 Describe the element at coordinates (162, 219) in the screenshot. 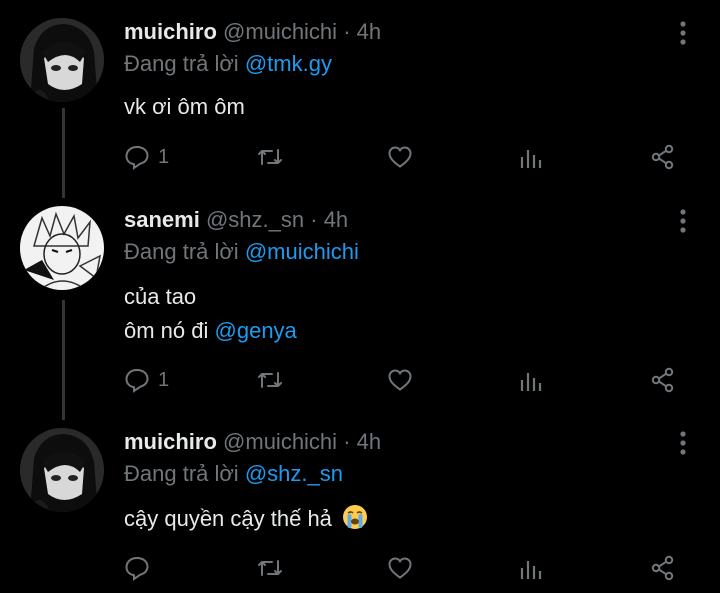

I see `display-name: sanemi` at that location.